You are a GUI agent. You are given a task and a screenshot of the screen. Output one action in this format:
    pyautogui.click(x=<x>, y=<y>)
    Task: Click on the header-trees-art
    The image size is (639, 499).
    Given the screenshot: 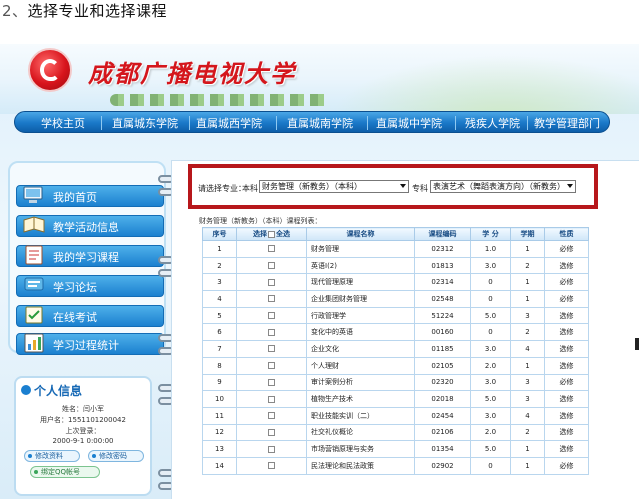 What is the action you would take?
    pyautogui.click(x=220, y=100)
    